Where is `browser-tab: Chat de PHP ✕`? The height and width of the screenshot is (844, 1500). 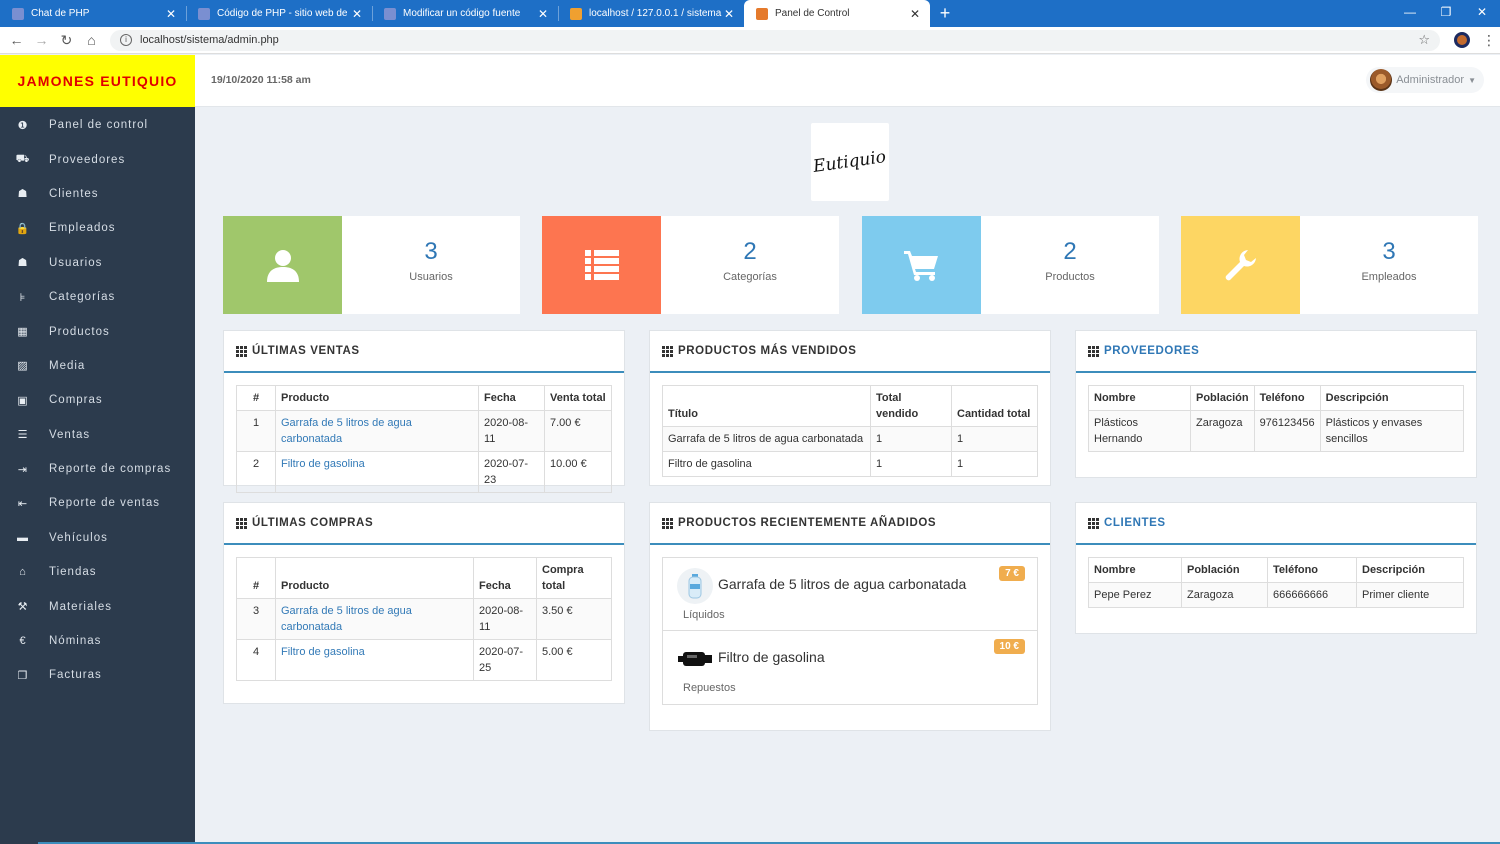 browser-tab: Chat de PHP ✕ is located at coordinates (93, 13).